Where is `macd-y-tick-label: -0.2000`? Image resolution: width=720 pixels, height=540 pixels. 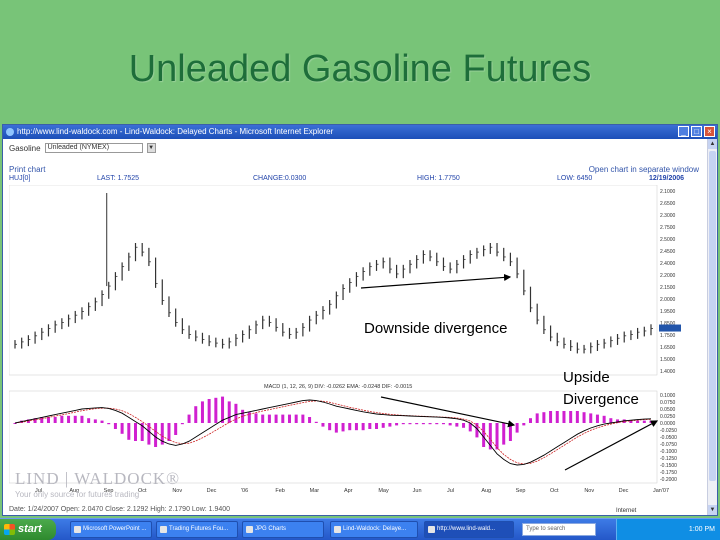 macd-y-tick-label: -0.2000 is located at coordinates (668, 480).